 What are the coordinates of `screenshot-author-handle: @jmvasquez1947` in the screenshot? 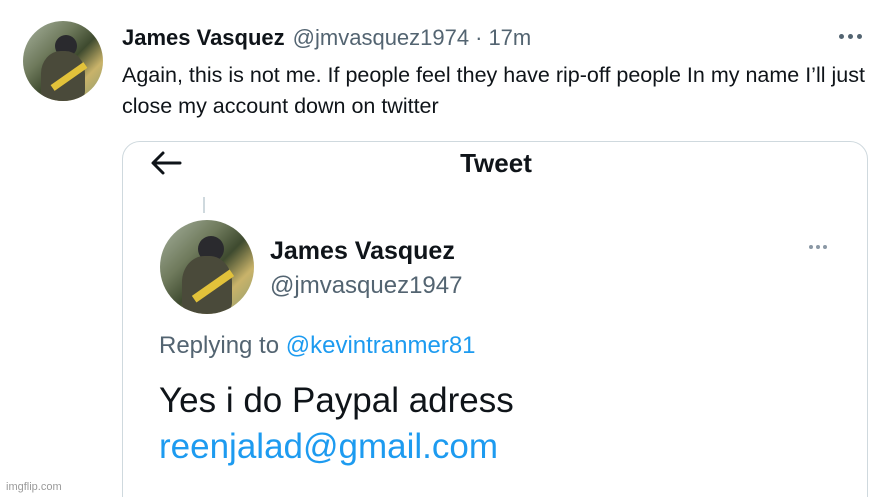 It's located at (366, 285).